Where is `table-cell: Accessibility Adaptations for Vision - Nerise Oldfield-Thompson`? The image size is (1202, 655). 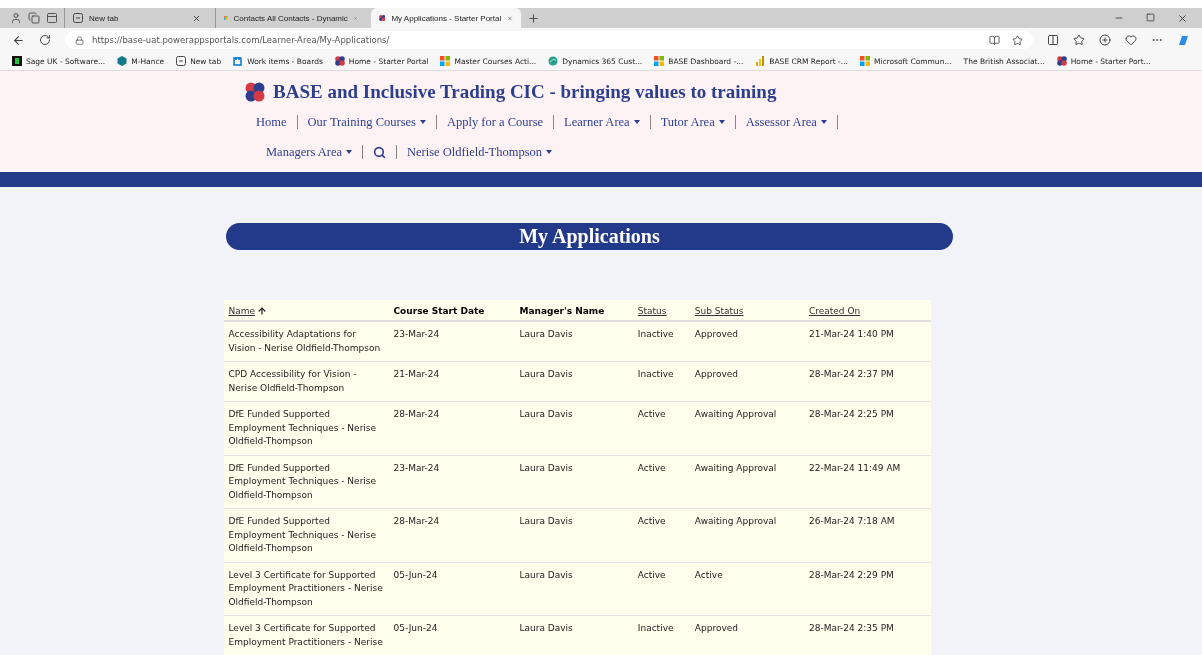 table-cell: Accessibility Adaptations for Vision - Nerise Oldfield-Thompson is located at coordinates (304, 341).